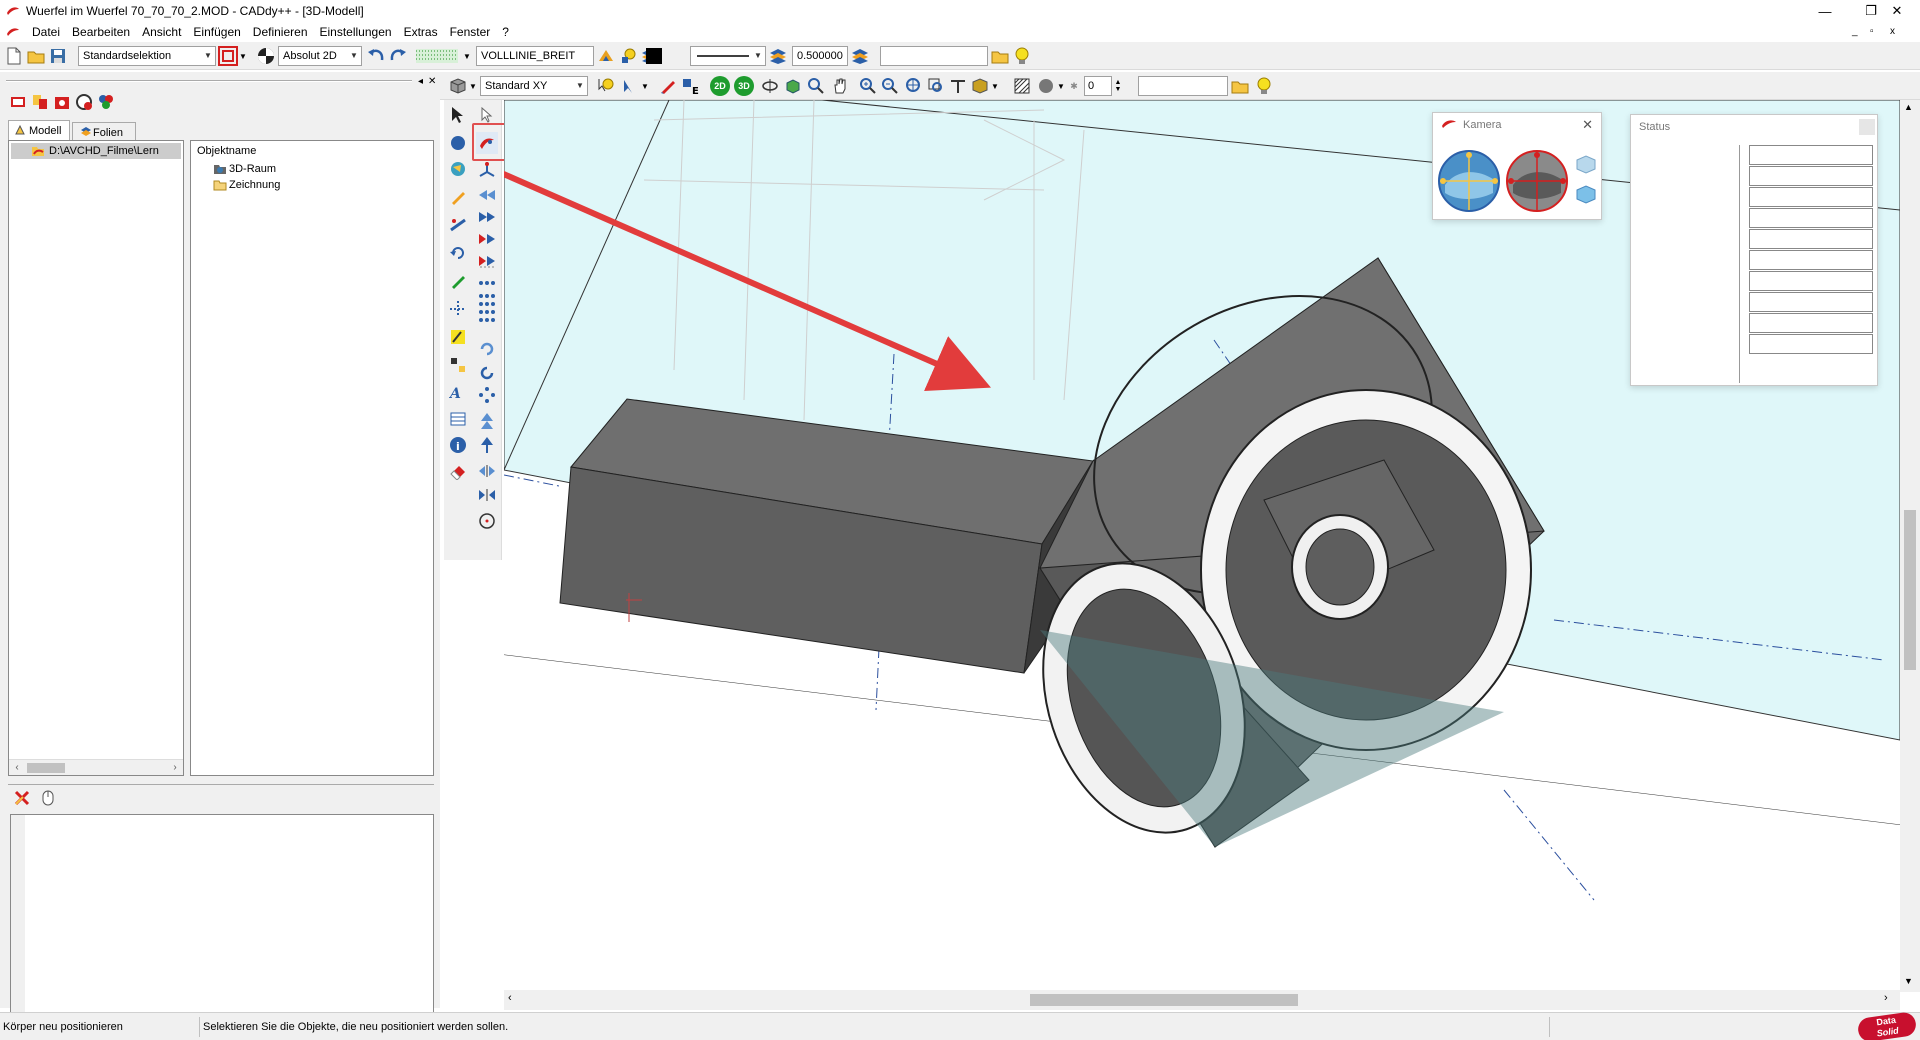 The width and height of the screenshot is (1920, 1040). I want to click on hatch-pattern-icon, so click(1022, 86).